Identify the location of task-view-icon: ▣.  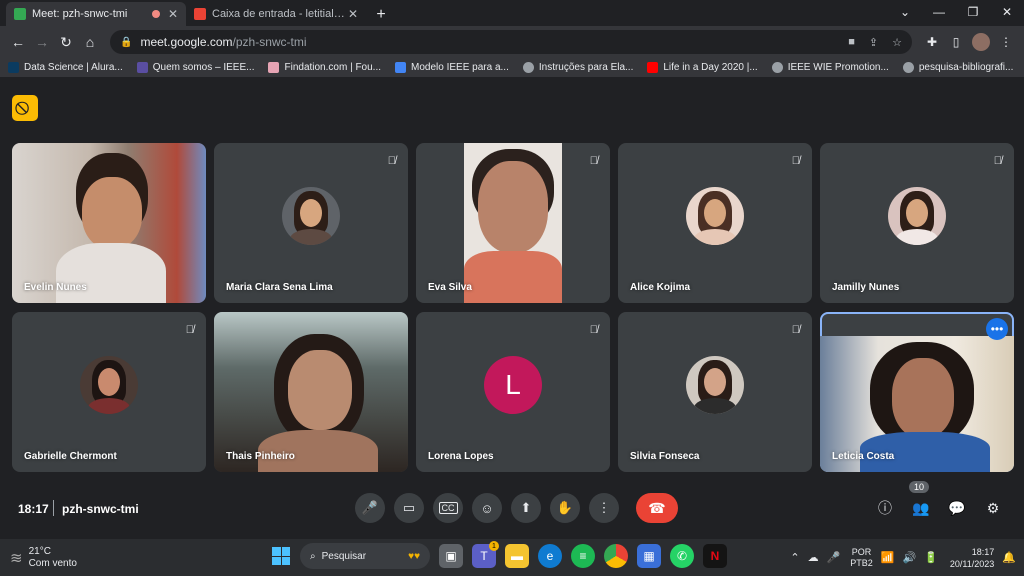
(451, 556).